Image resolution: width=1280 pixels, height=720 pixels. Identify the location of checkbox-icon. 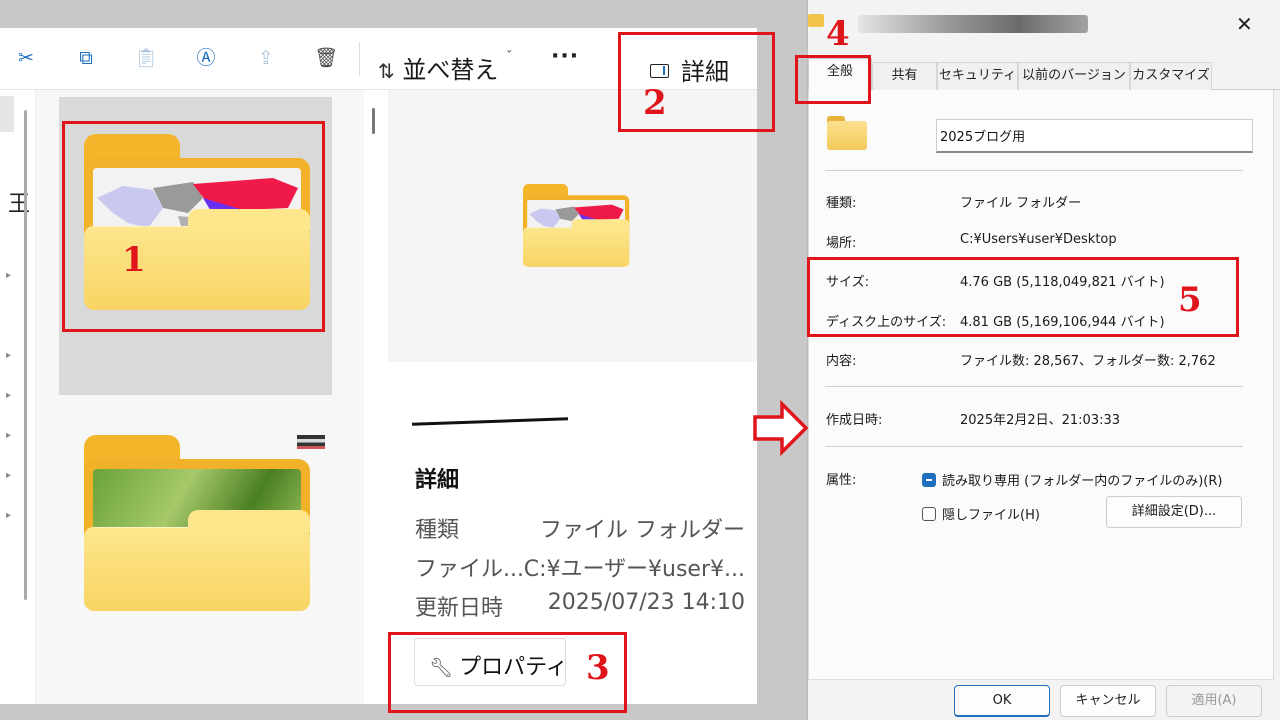
(929, 514).